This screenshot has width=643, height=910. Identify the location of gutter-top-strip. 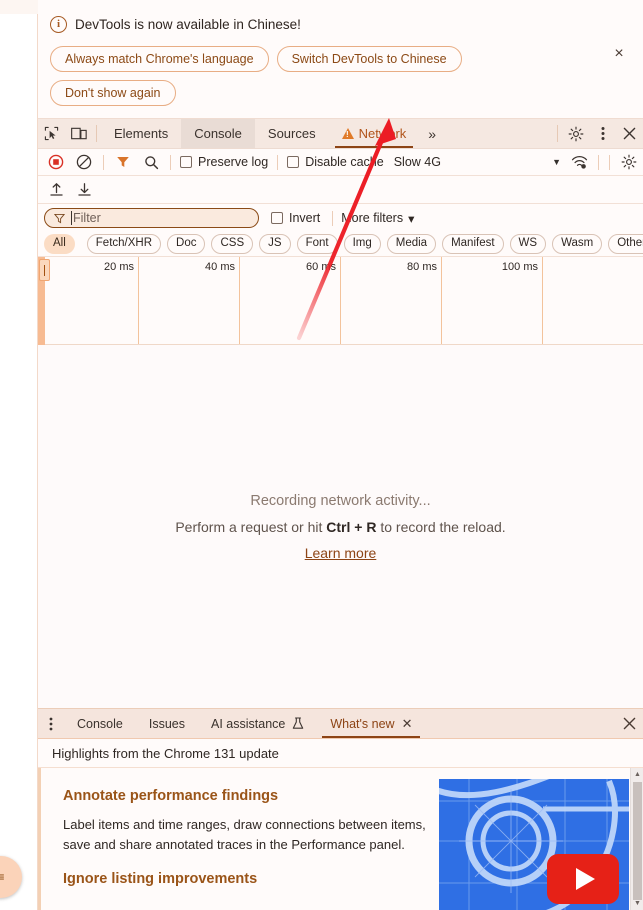
(19, 7).